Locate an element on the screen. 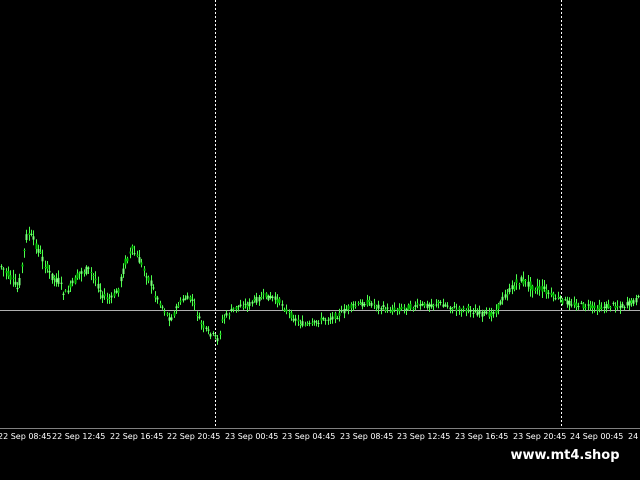  watermark: www.mt4.shop is located at coordinates (565, 456).